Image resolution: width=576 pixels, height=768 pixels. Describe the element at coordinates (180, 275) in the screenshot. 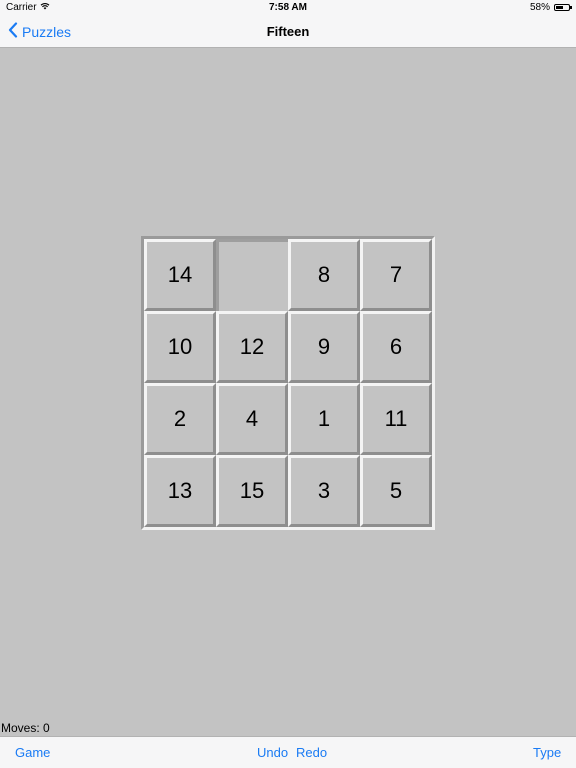

I see `puzzle-tile: 14` at that location.